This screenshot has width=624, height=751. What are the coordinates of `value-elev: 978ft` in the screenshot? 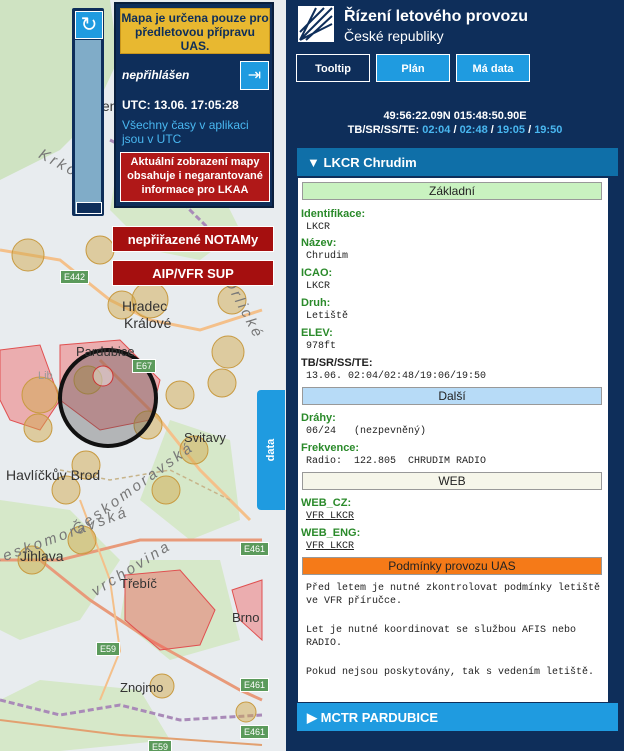 It's located at (321, 346).